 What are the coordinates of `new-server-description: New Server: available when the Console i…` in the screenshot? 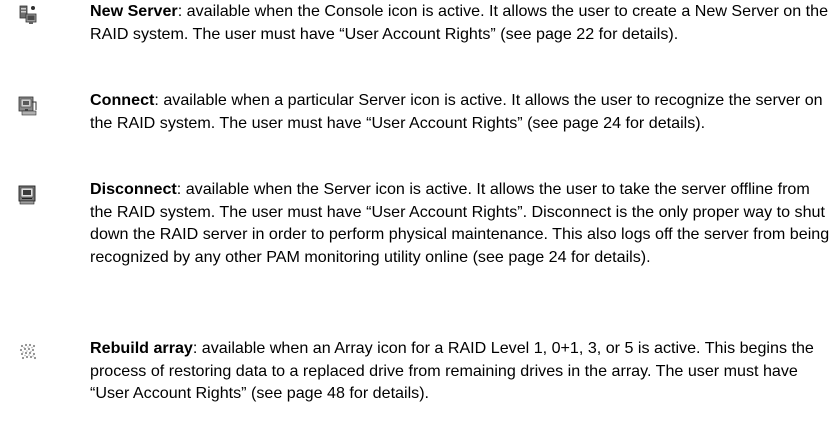 It's located at (463, 22).